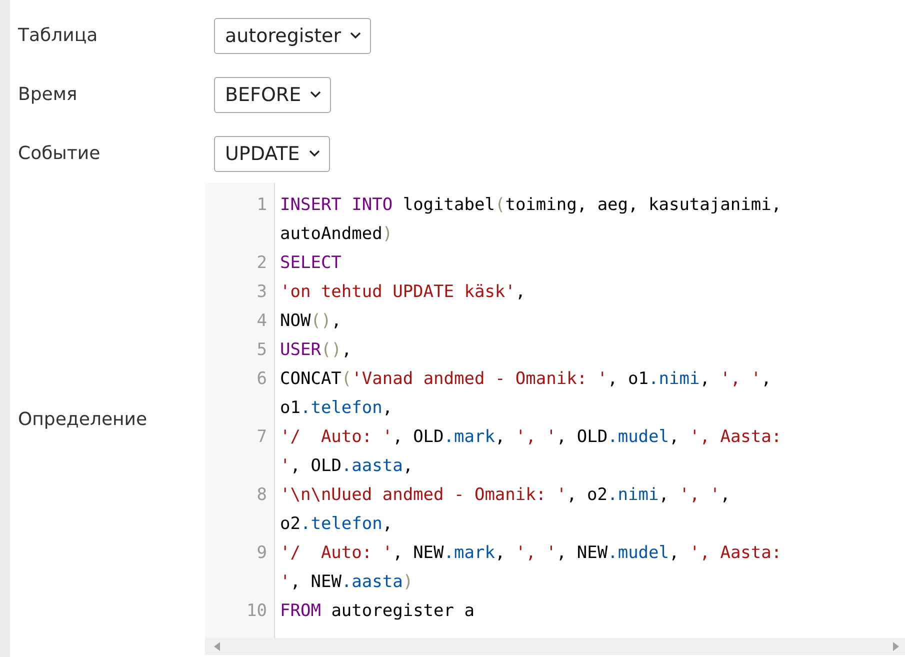 This screenshot has width=905, height=657. What do you see at coordinates (531, 568) in the screenshot?
I see `code-line: '/ Auto: ', NEW.mark, ', ', NEW.mudel, ', Aasta: ', NEW.aasta)` at bounding box center [531, 568].